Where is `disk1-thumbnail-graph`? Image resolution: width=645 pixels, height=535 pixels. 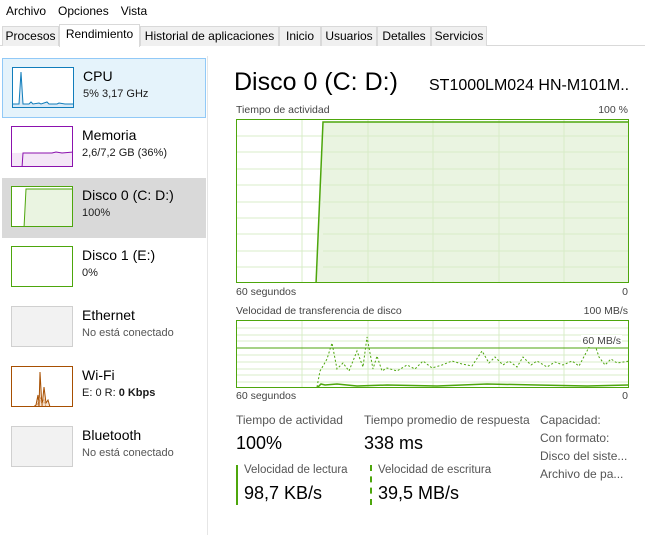 disk1-thumbnail-graph is located at coordinates (42, 266).